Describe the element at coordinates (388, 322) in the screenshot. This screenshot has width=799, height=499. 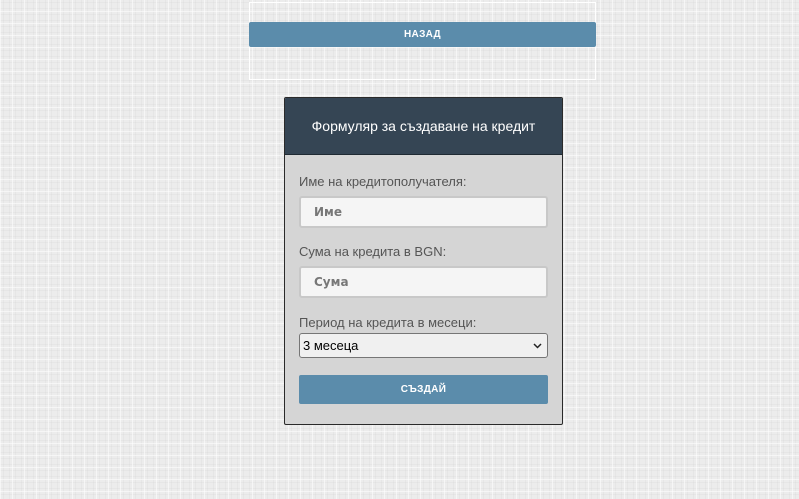
I see `period-label: Период на кредита в месеци:` at that location.